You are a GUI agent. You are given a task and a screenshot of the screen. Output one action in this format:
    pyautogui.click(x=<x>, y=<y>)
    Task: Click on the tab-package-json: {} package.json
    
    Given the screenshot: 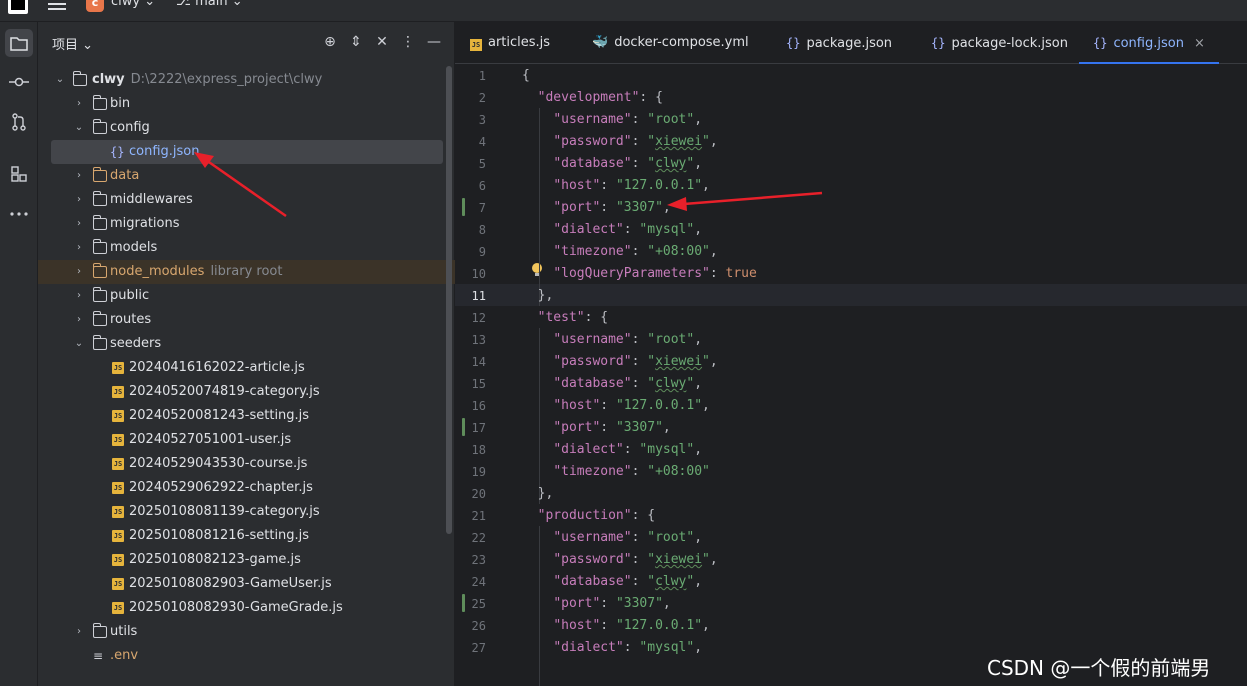 What is the action you would take?
    pyautogui.click(x=839, y=43)
    